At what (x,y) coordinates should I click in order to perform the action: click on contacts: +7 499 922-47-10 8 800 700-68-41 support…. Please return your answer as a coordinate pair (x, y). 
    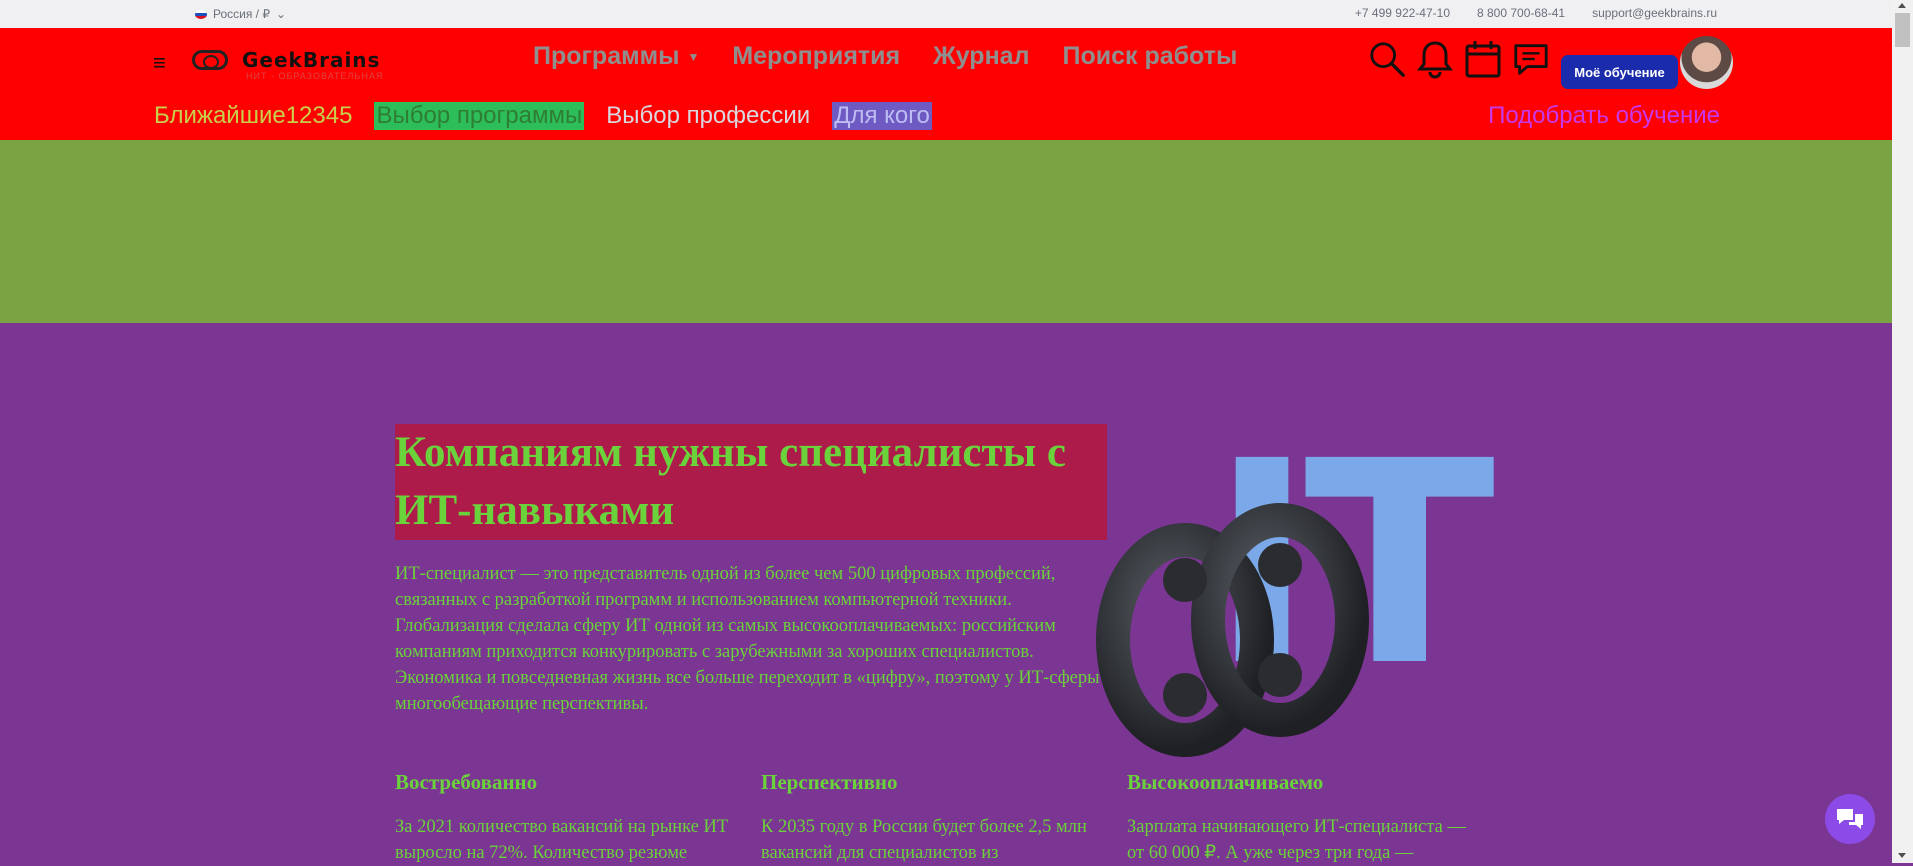
    Looking at the image, I should click on (1536, 13).